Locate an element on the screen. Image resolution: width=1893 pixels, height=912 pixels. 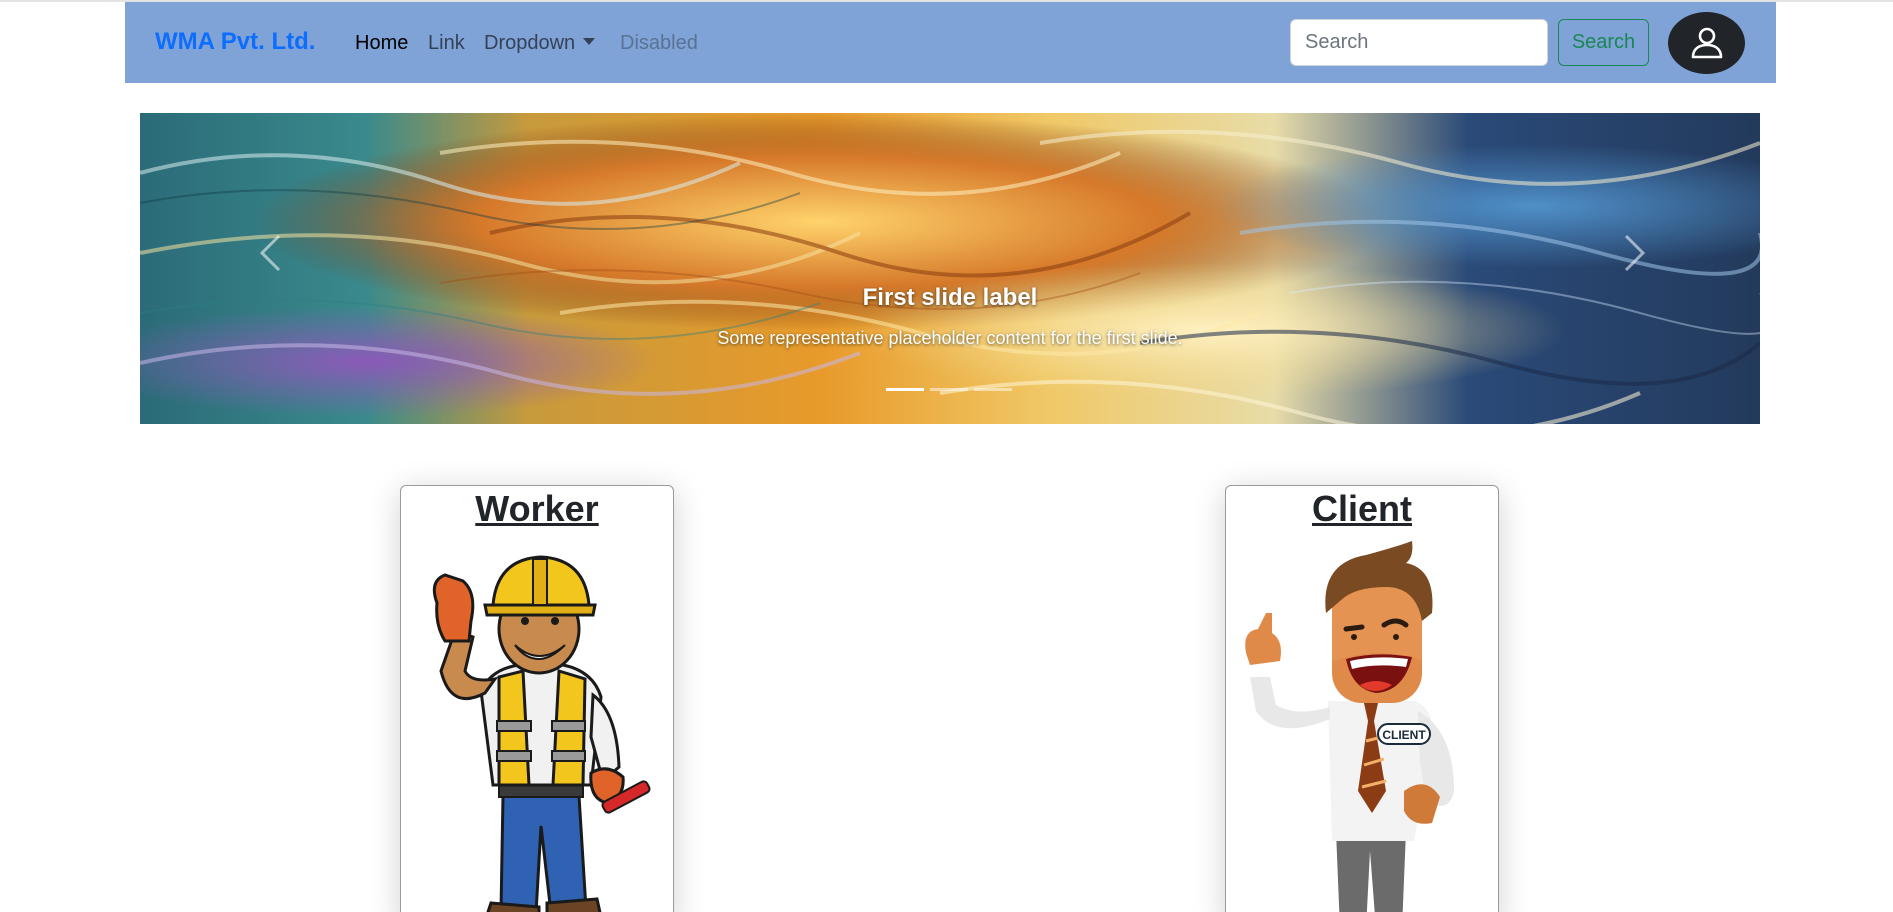
carousel-indicators is located at coordinates (949, 389).